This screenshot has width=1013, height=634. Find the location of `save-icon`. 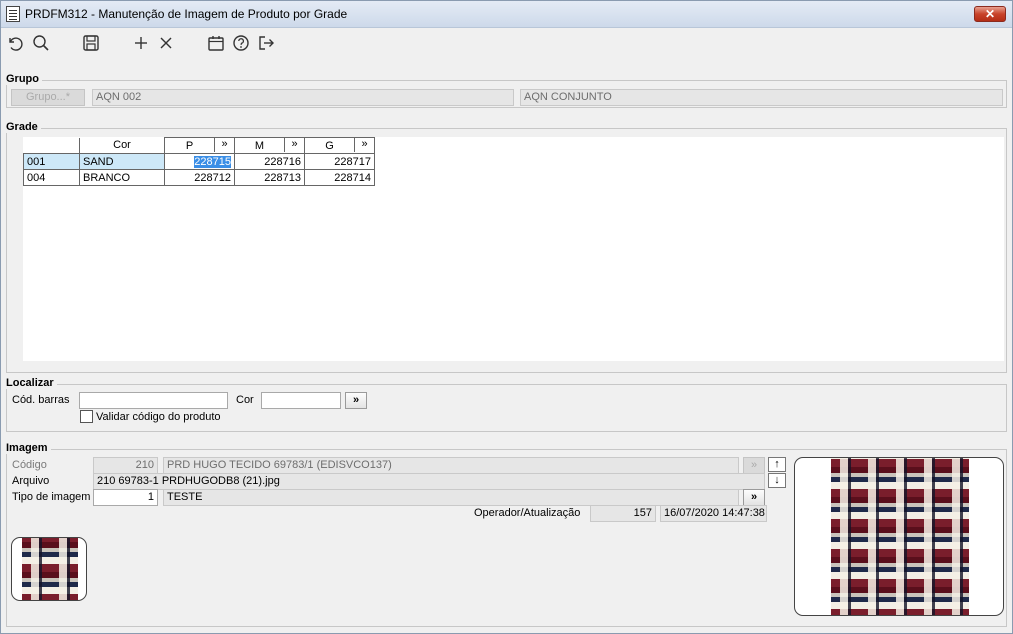

save-icon is located at coordinates (91, 43).